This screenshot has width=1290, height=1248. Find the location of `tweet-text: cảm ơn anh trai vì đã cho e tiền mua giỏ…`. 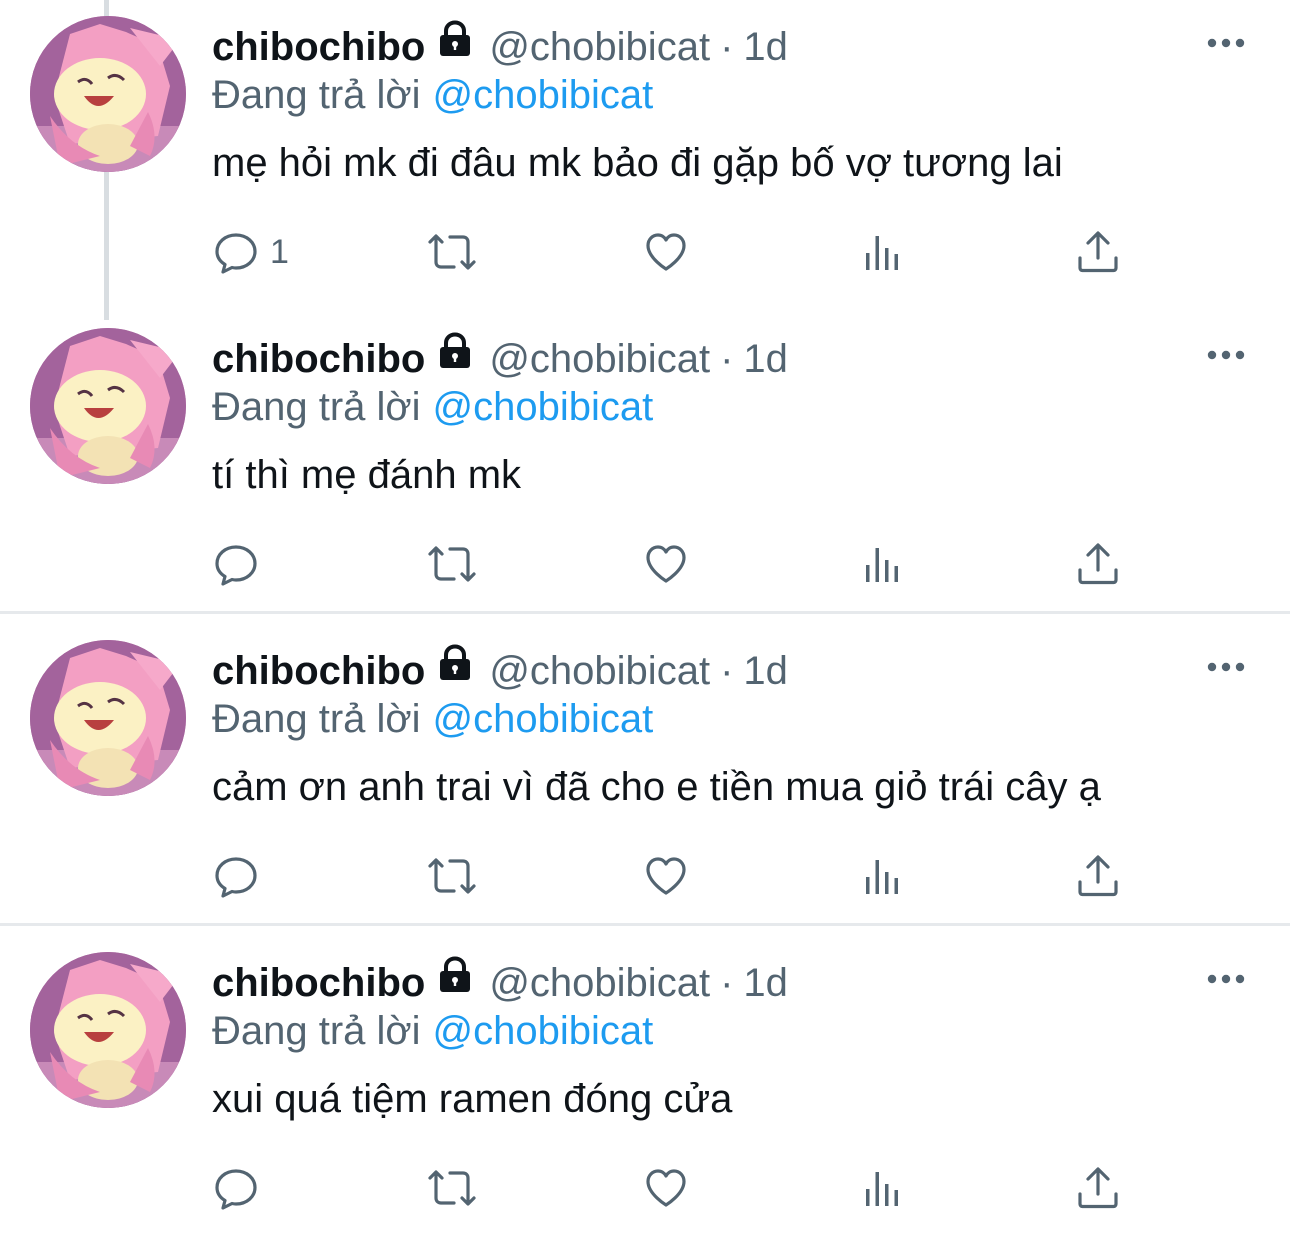

tweet-text: cảm ơn anh trai vì đã cho e tiền mua giỏ… is located at coordinates (656, 787).